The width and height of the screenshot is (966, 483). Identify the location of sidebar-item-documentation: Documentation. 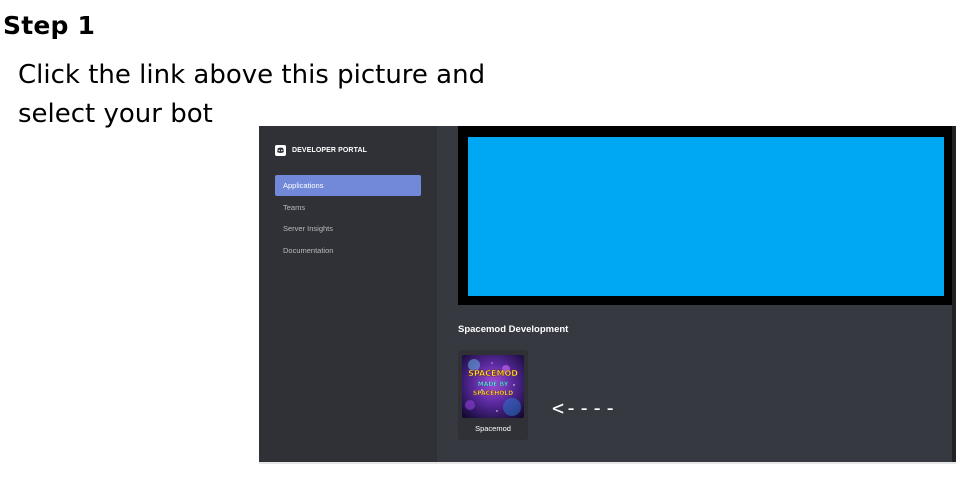
(348, 250).